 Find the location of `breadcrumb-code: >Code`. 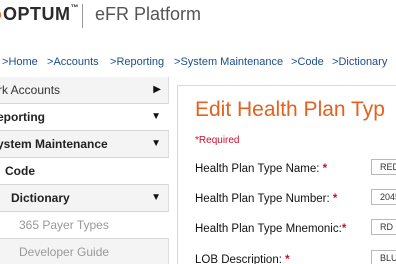

breadcrumb-code: >Code is located at coordinates (307, 62).